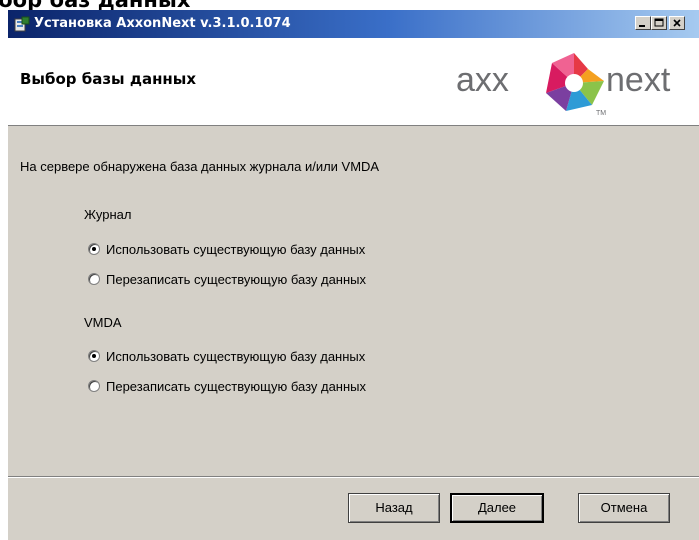 The height and width of the screenshot is (540, 699). What do you see at coordinates (638, 80) in the screenshot?
I see `logo-right-text: next` at bounding box center [638, 80].